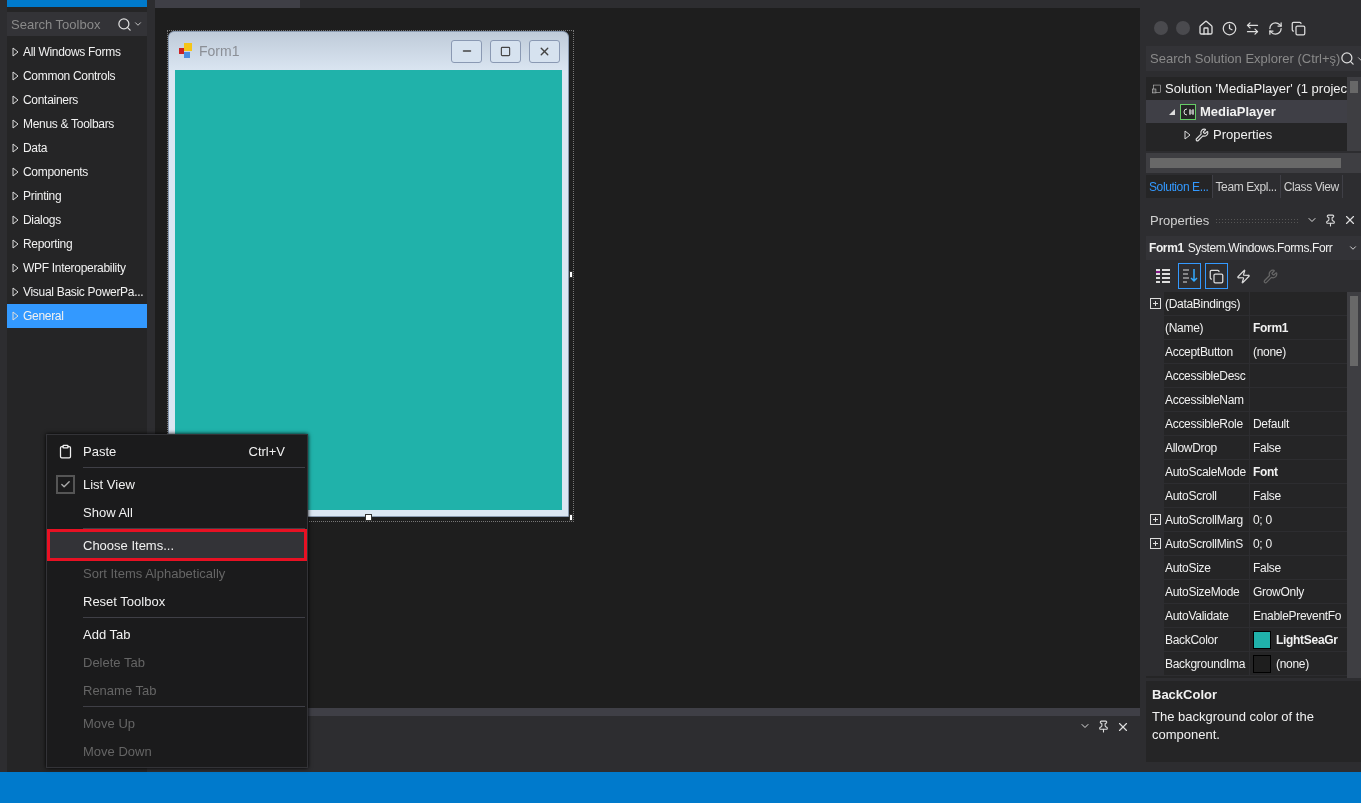 This screenshot has width=1361, height=803. Describe the element at coordinates (1252, 28) in the screenshot. I see `sync-arrows-icon` at that location.